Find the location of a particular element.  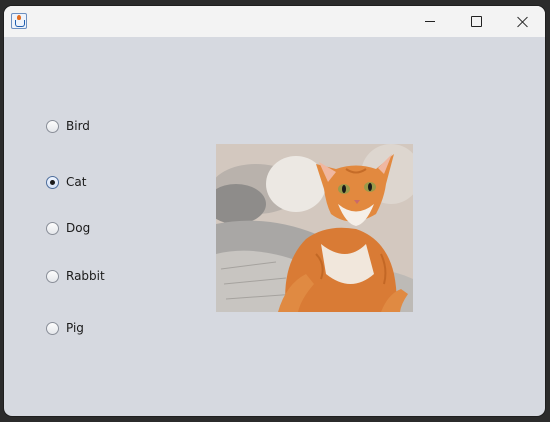

radio-label: Pig is located at coordinates (75, 328).